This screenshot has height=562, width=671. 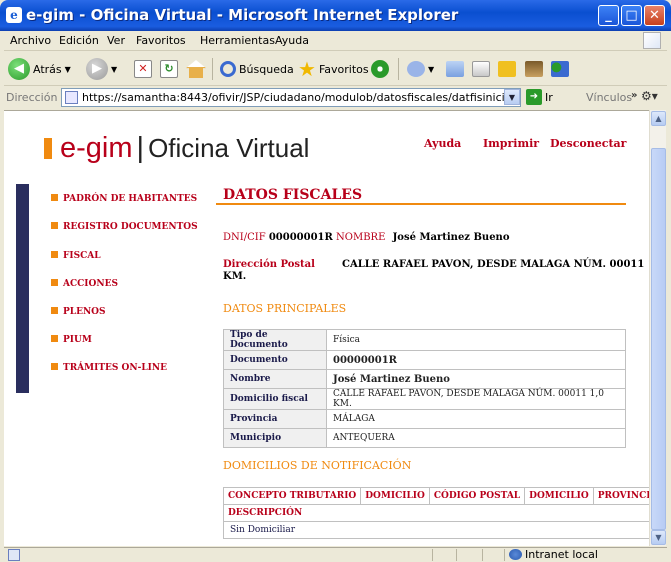 I want to click on field-label: Documento, so click(x=275, y=360).